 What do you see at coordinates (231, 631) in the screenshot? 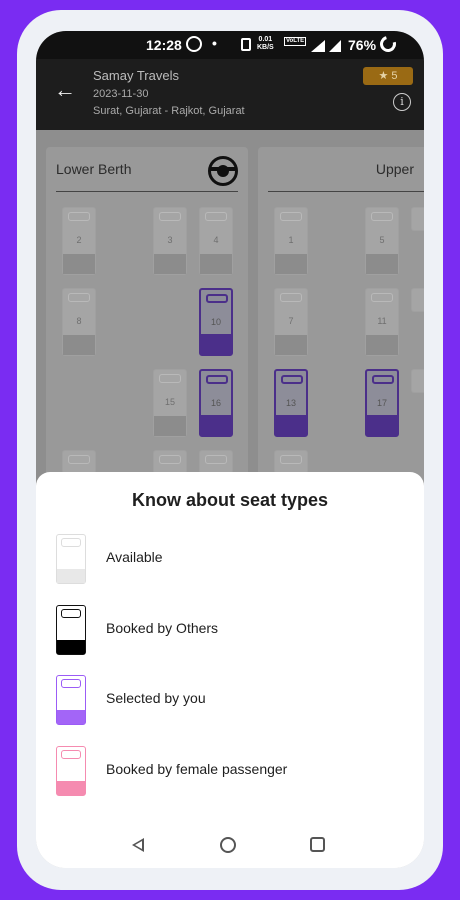
I see `legend-item-booked-others: Booked by Others` at bounding box center [231, 631].